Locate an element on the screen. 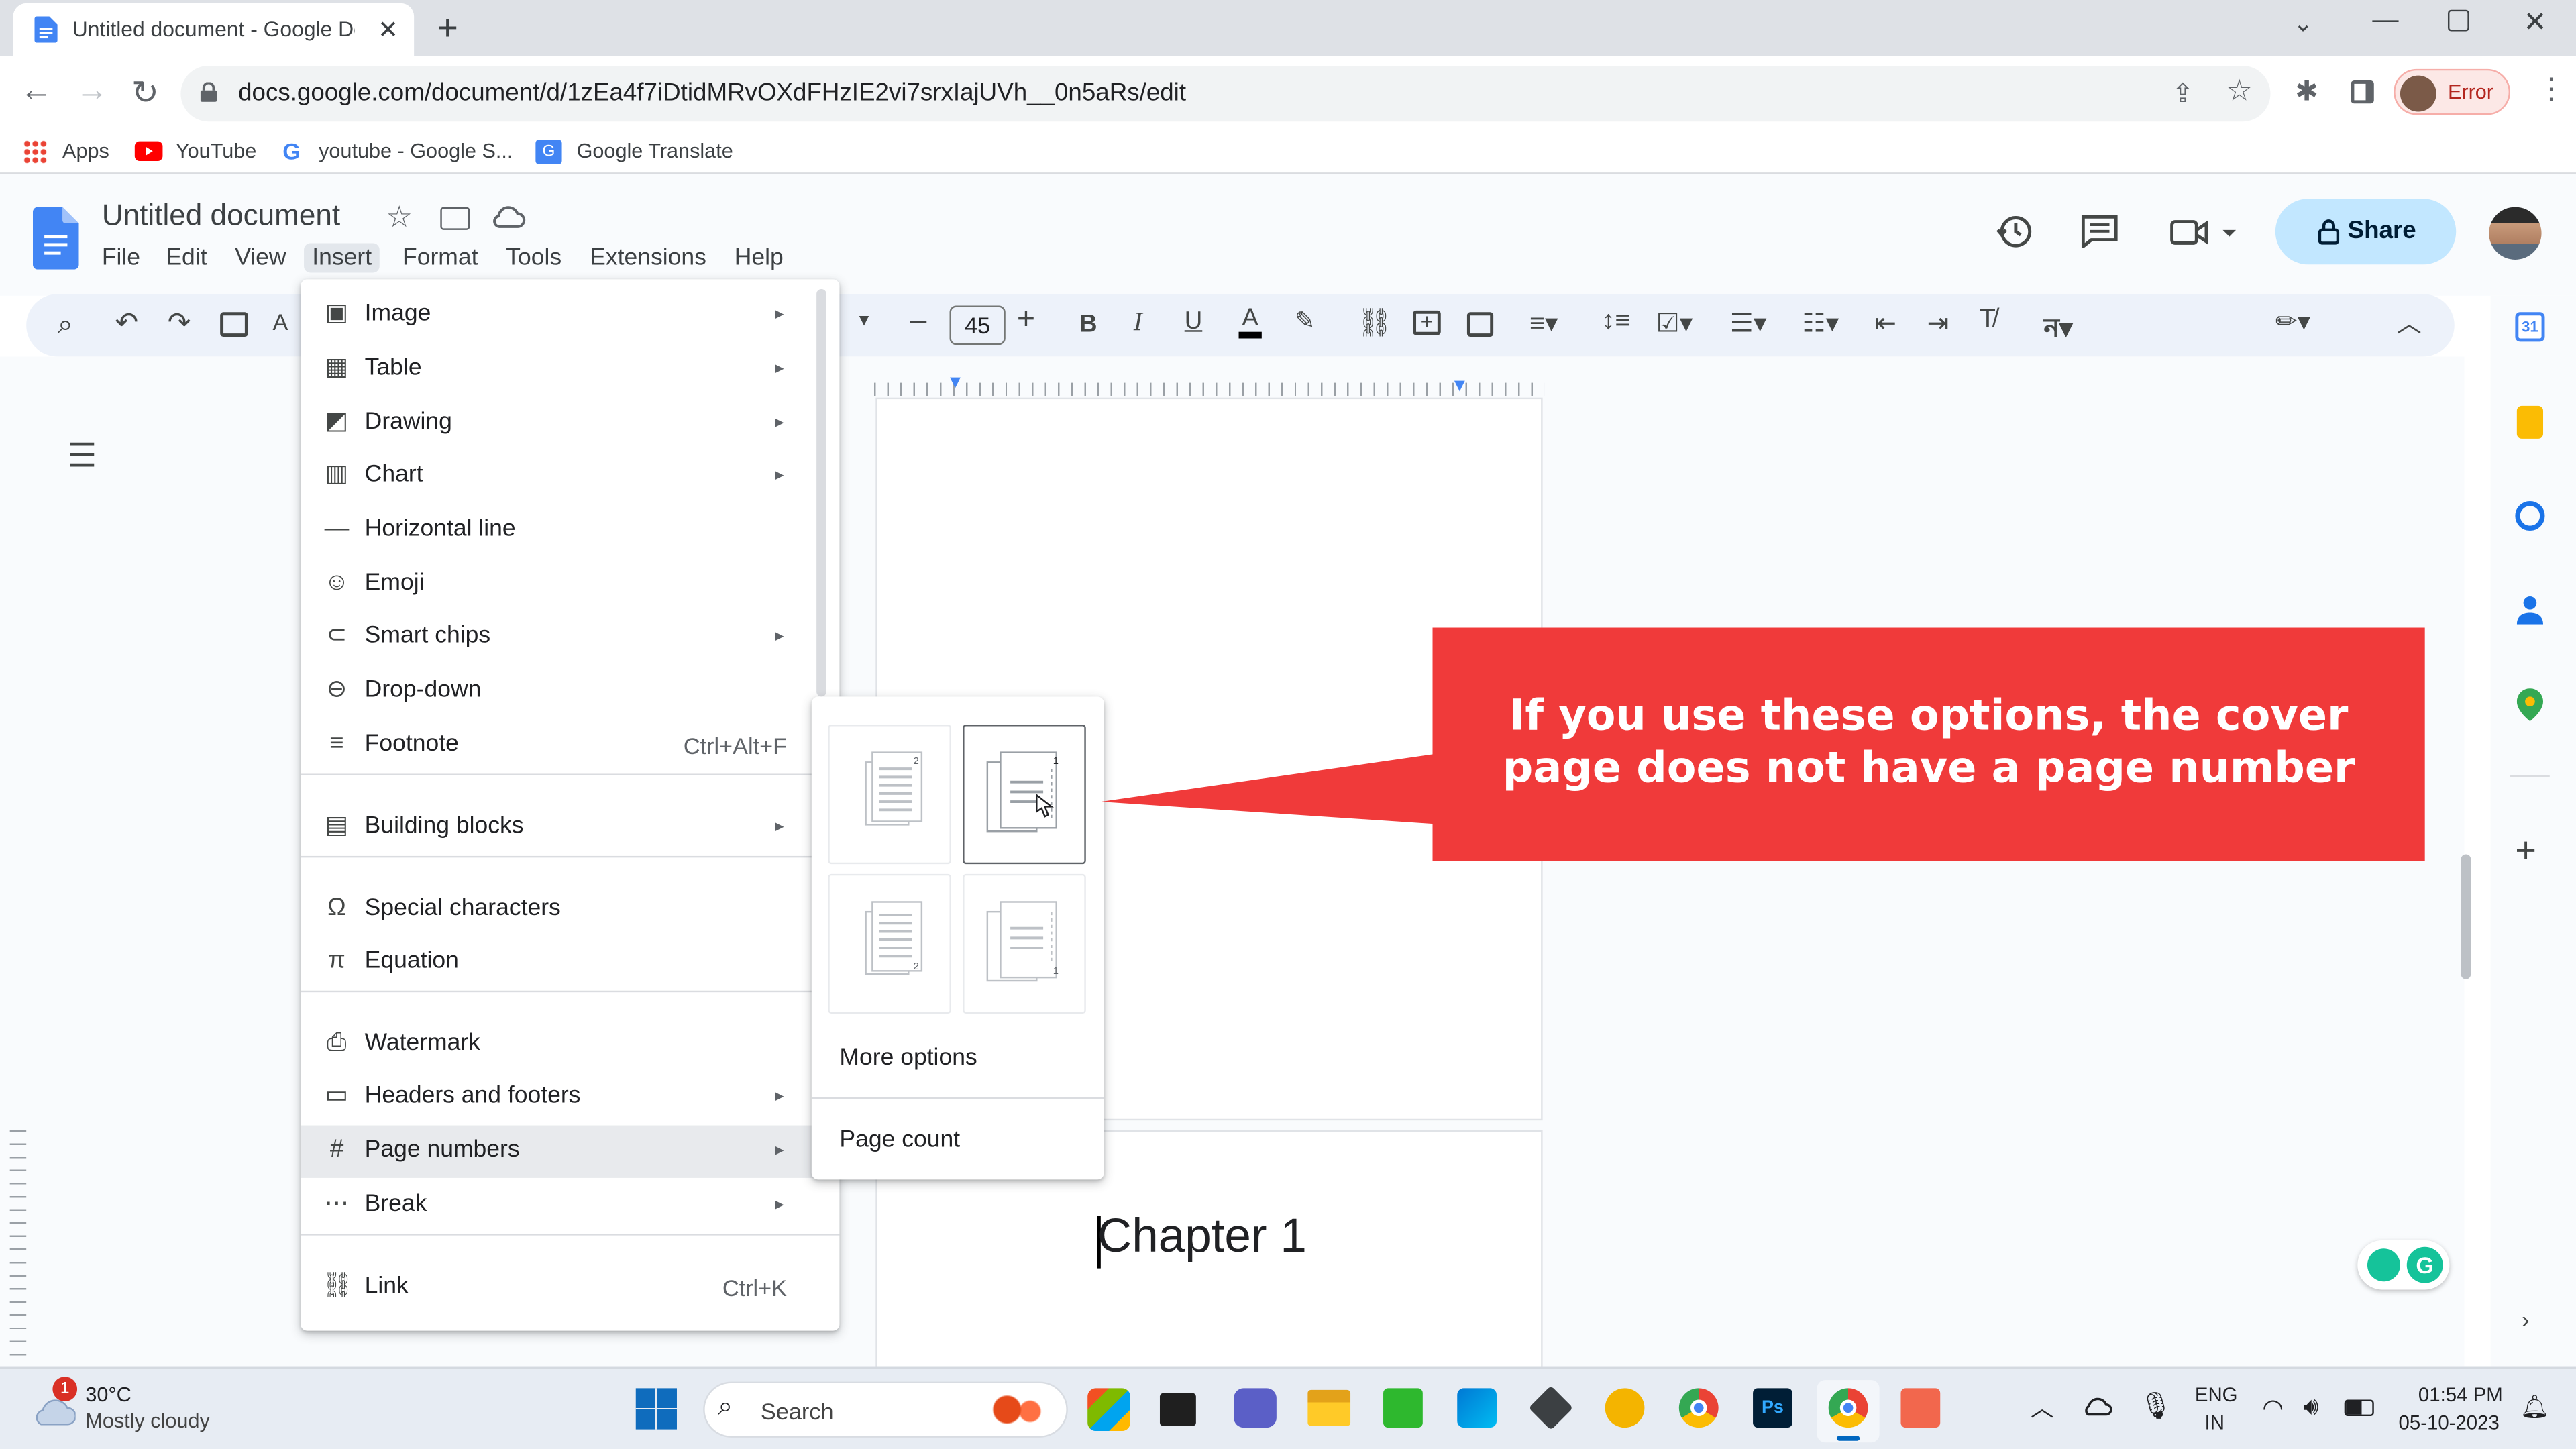 This screenshot has width=2576, height=1449. insert-menu-item-horizontal-line: — Horizontal line is located at coordinates (570, 530).